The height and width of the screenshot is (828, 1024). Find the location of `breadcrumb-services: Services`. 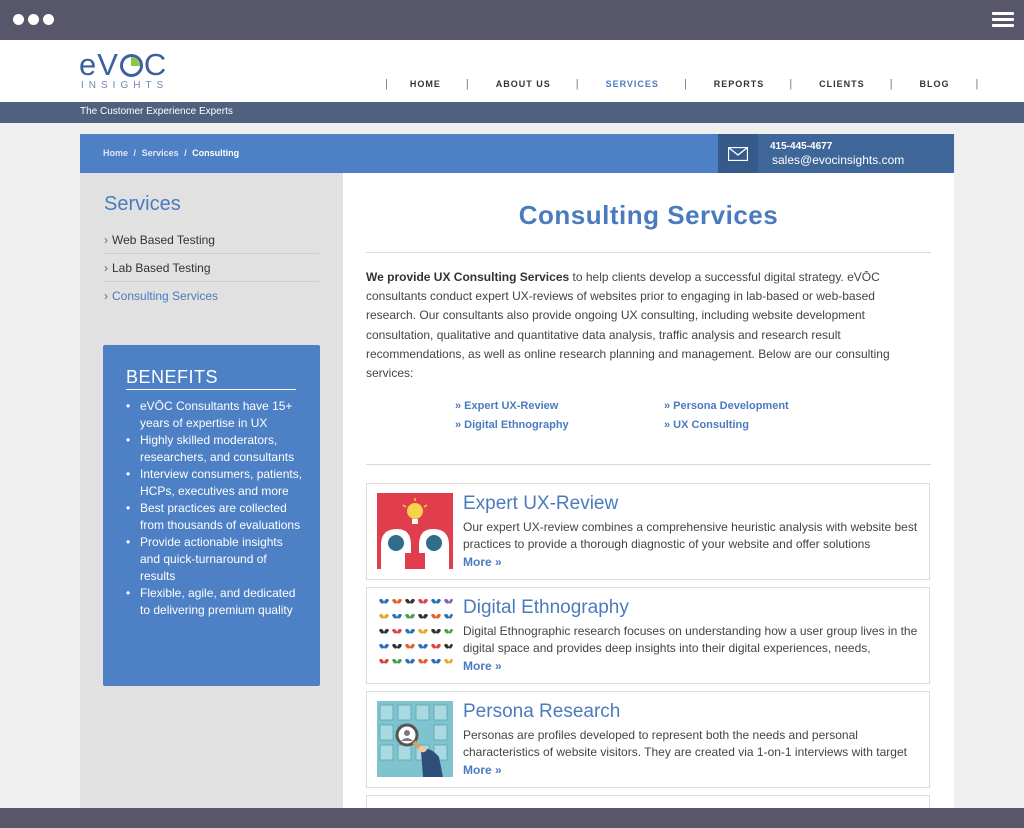

breadcrumb-services: Services is located at coordinates (160, 153).